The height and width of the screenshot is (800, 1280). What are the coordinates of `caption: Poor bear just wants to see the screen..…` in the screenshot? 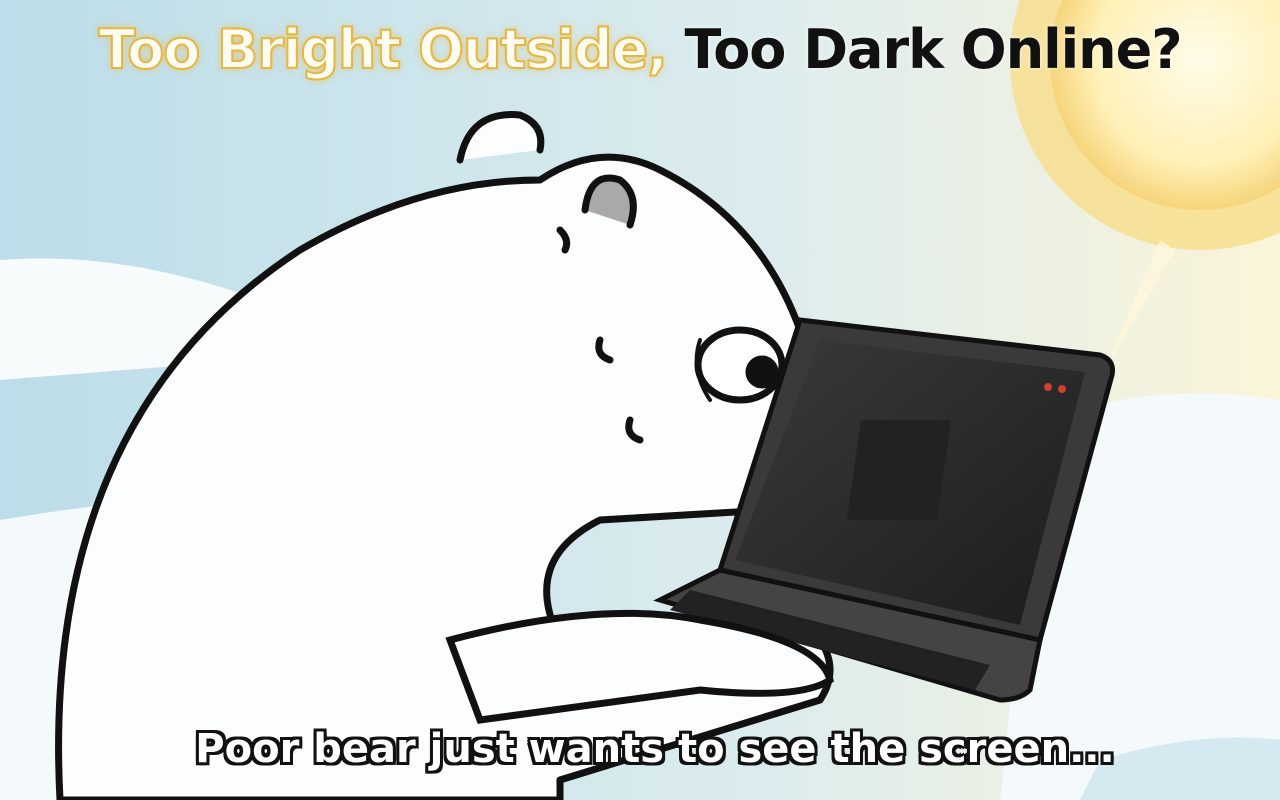 It's located at (655, 749).